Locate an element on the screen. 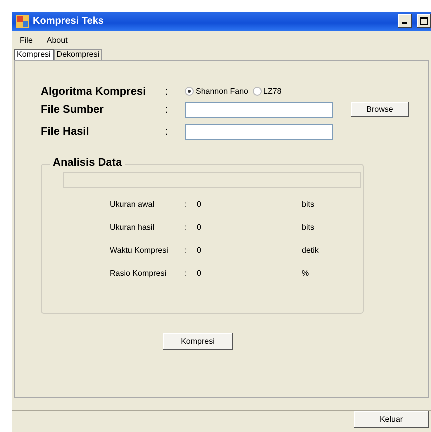 Image resolution: width=431 pixels, height=432 pixels. compress-button: Kompresi is located at coordinates (198, 341).